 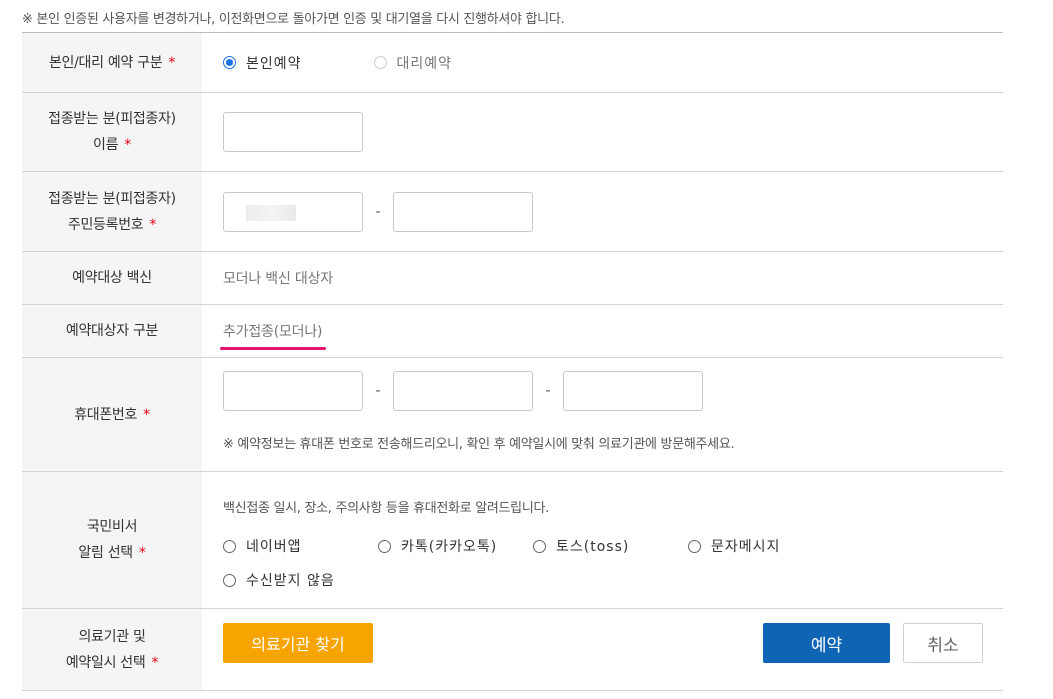 I want to click on name-input, so click(x=293, y=132).